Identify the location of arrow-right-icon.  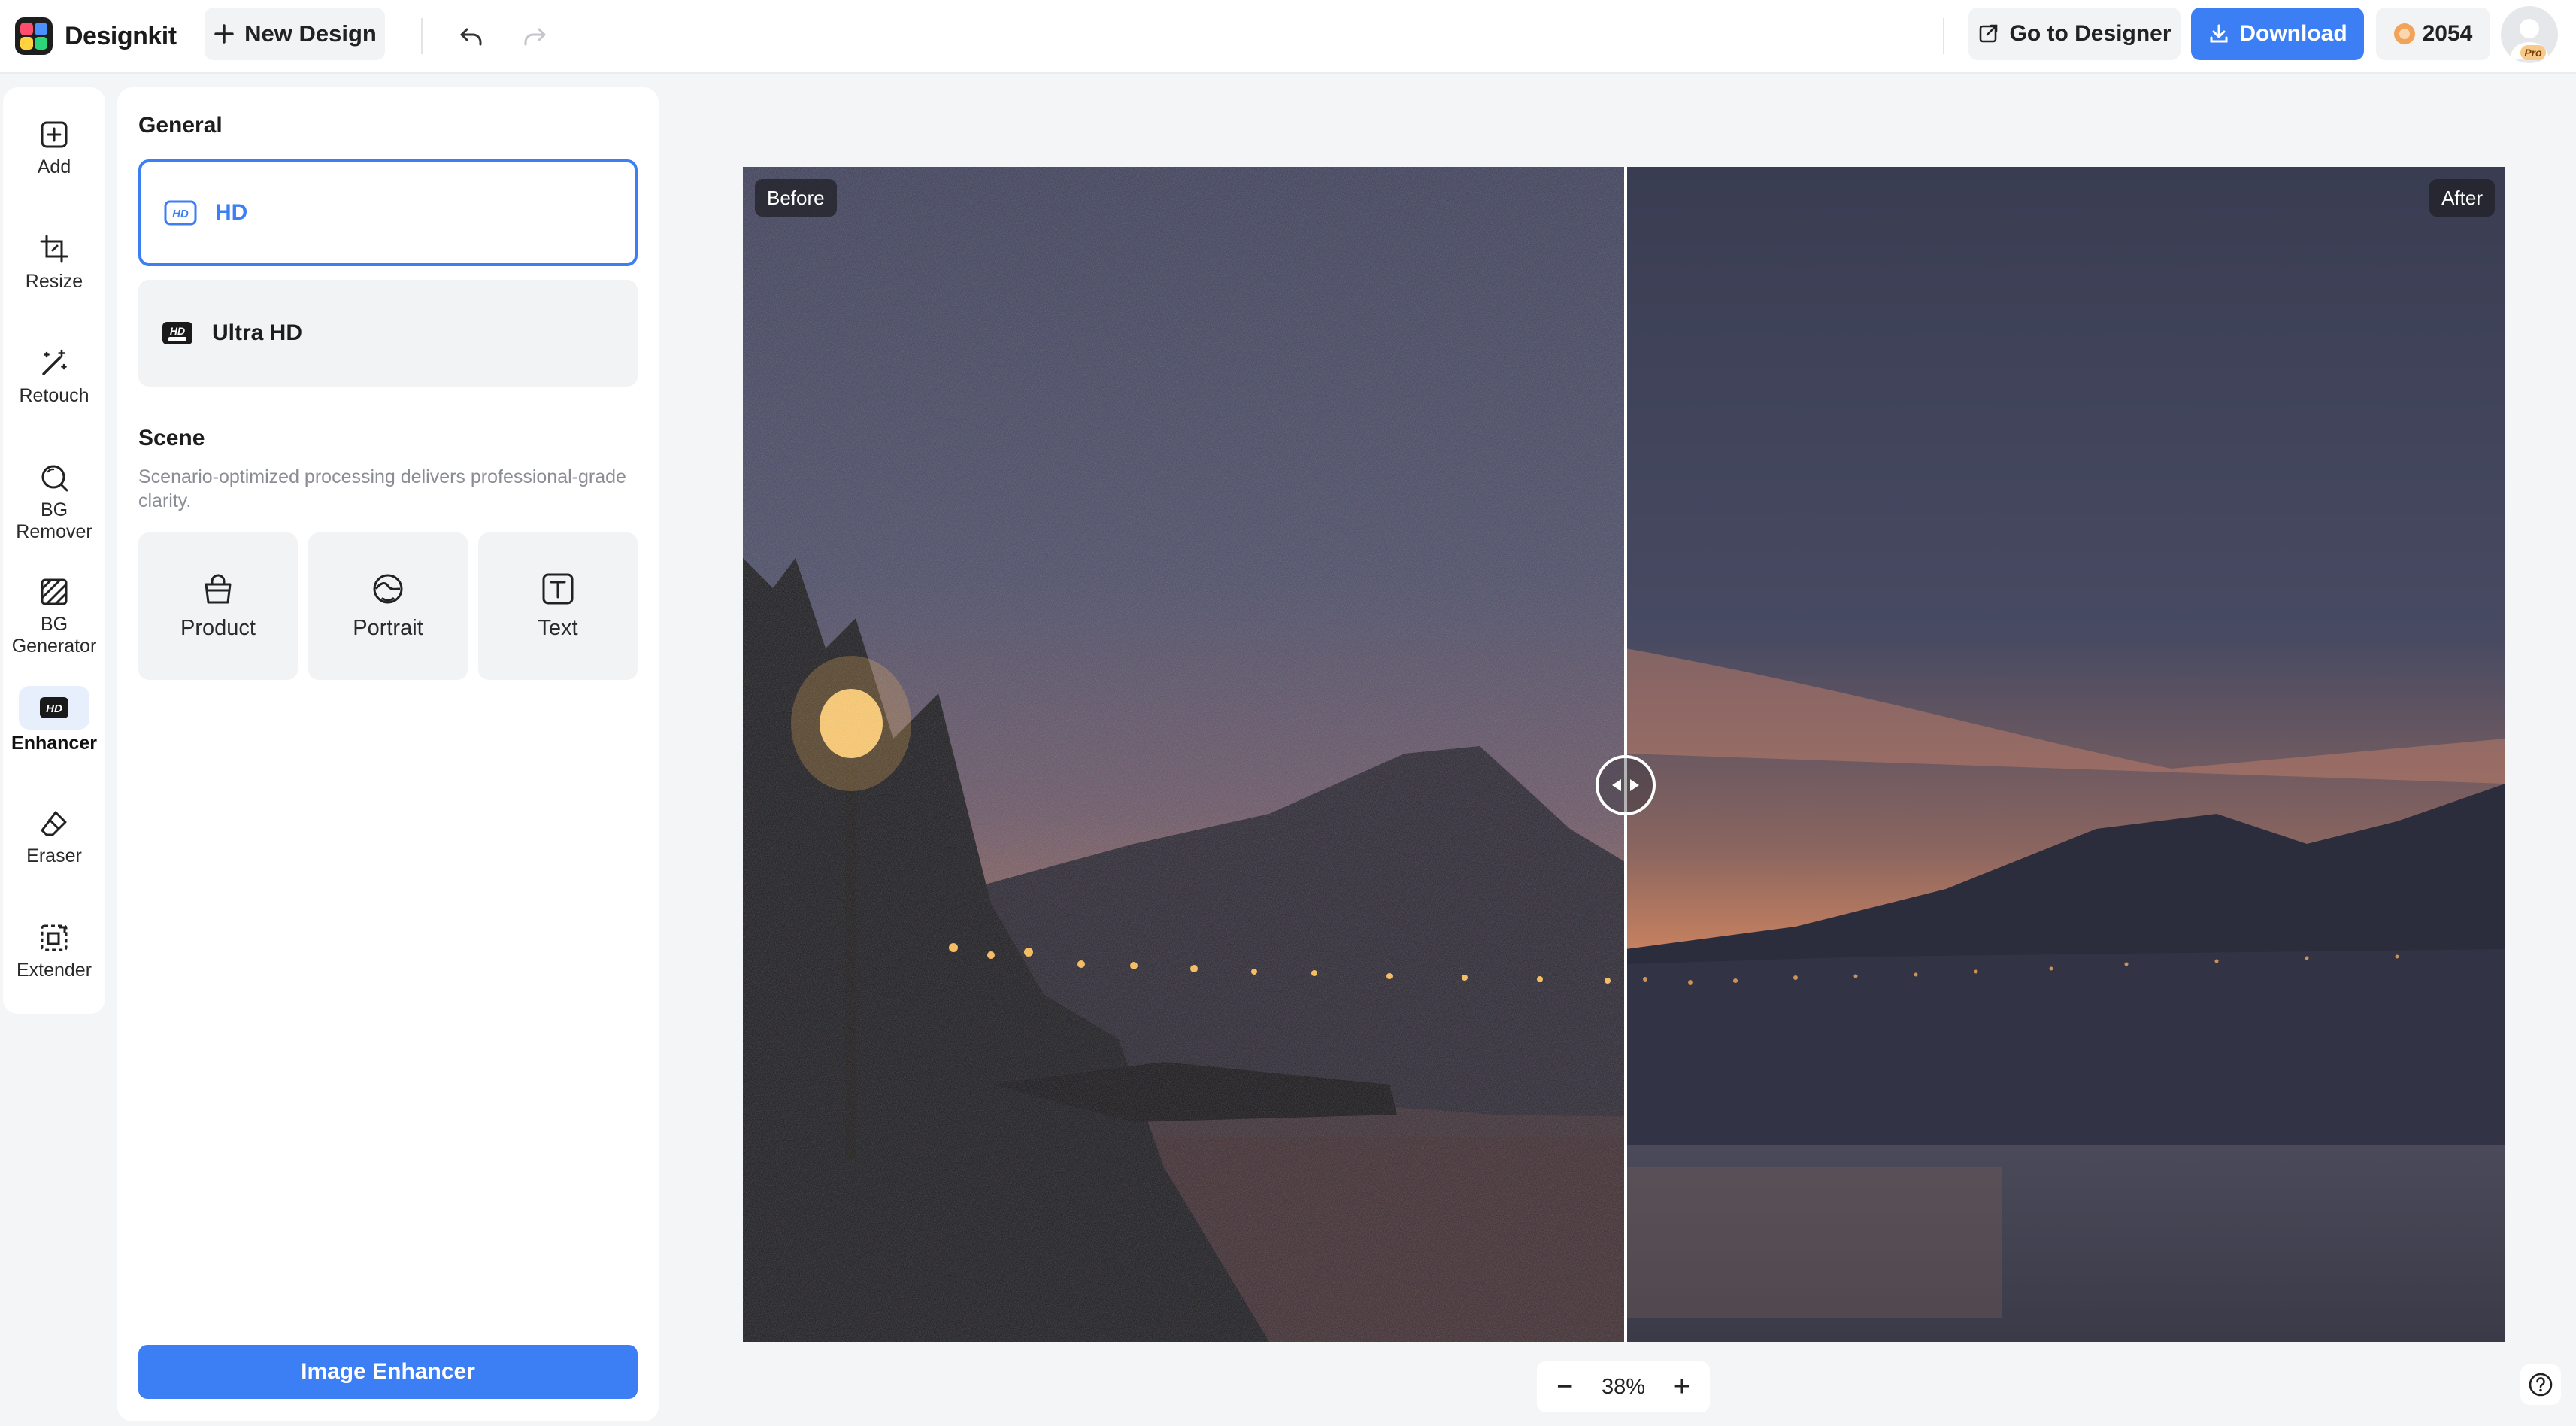
(1634, 785).